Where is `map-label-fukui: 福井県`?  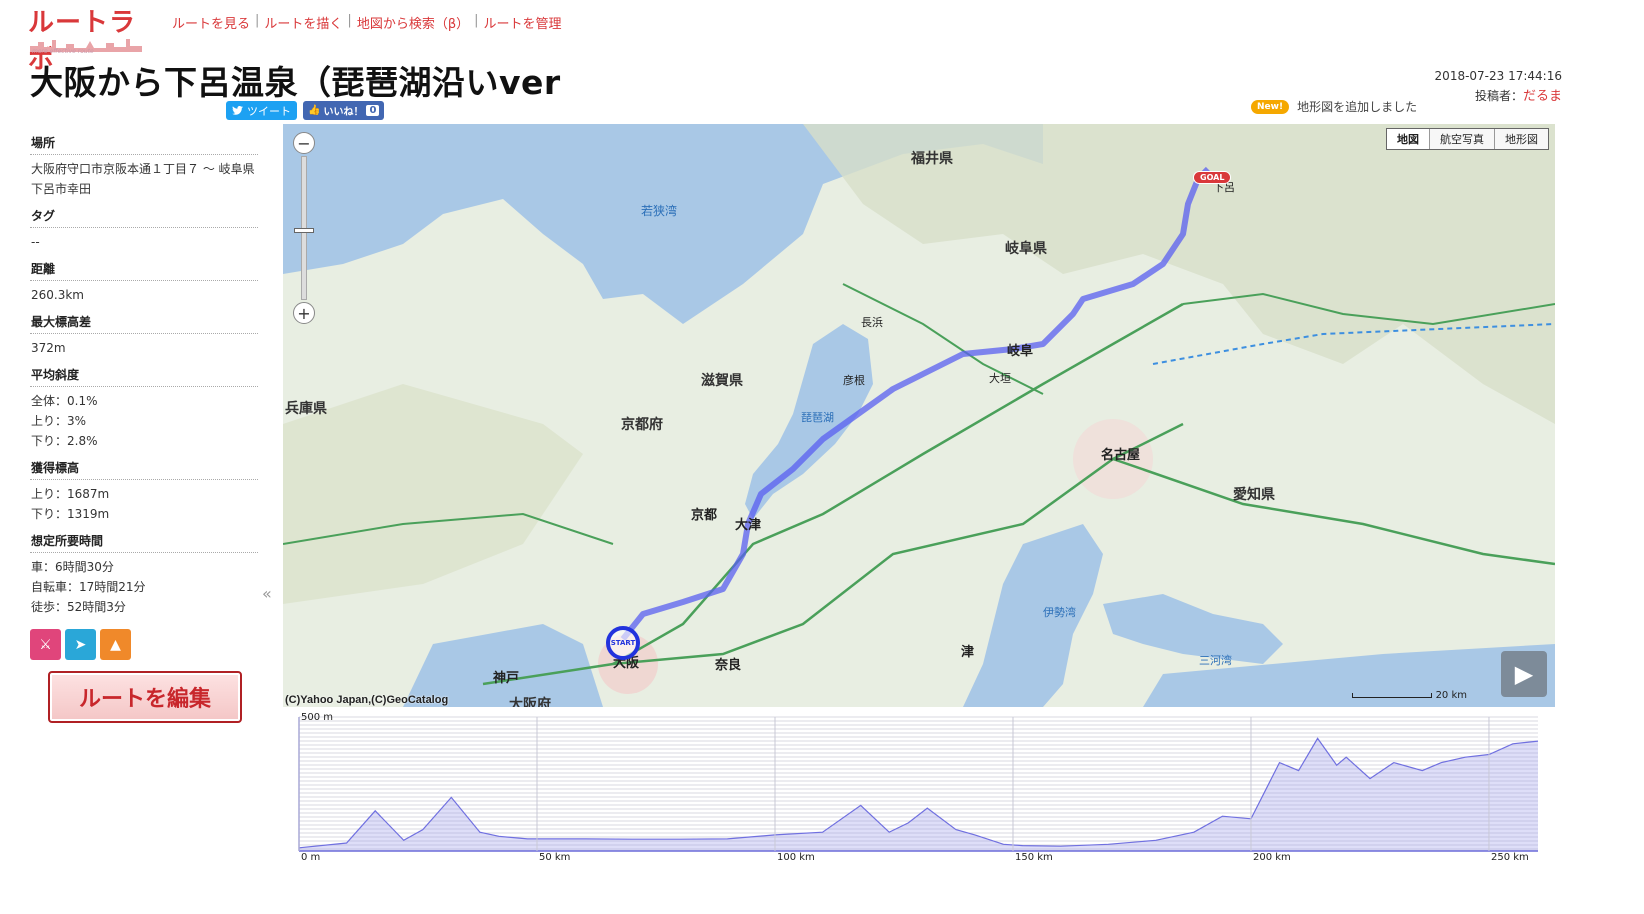
map-label-fukui: 福井県 is located at coordinates (932, 159).